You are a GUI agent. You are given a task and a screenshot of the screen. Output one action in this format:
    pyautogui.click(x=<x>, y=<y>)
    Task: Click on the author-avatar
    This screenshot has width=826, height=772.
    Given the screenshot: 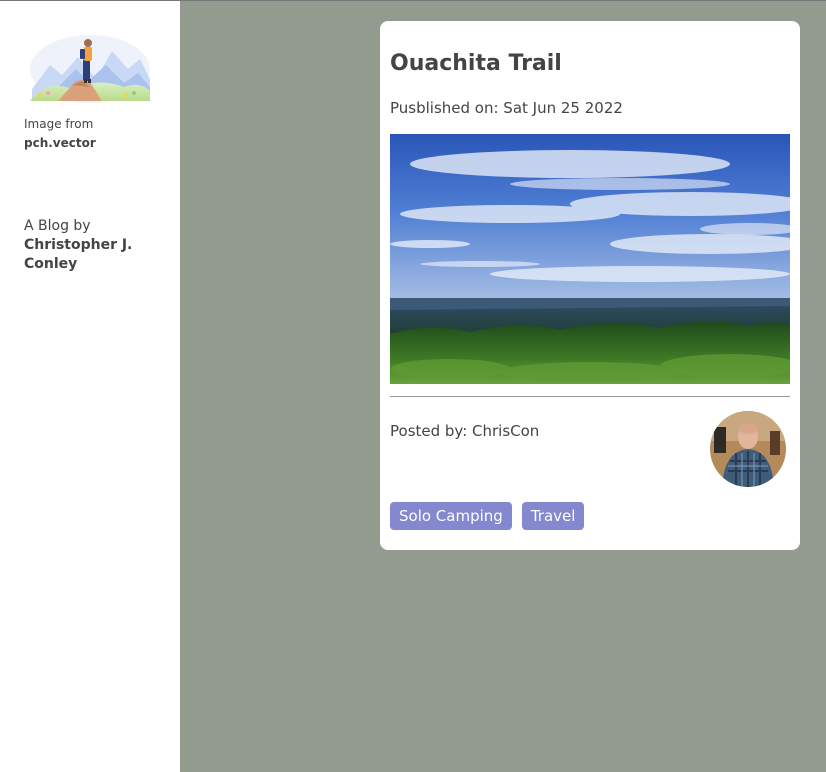 What is the action you would take?
    pyautogui.click(x=748, y=449)
    